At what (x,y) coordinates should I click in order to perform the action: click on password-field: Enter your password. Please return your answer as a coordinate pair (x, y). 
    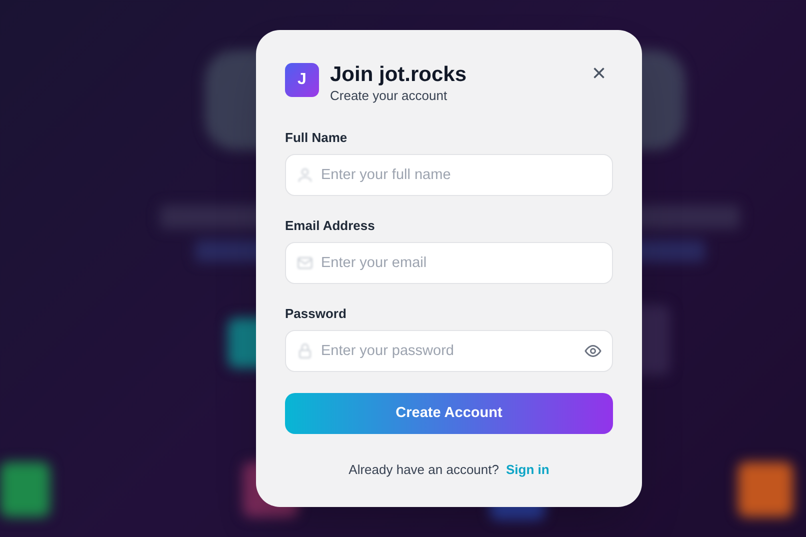
    Looking at the image, I should click on (449, 351).